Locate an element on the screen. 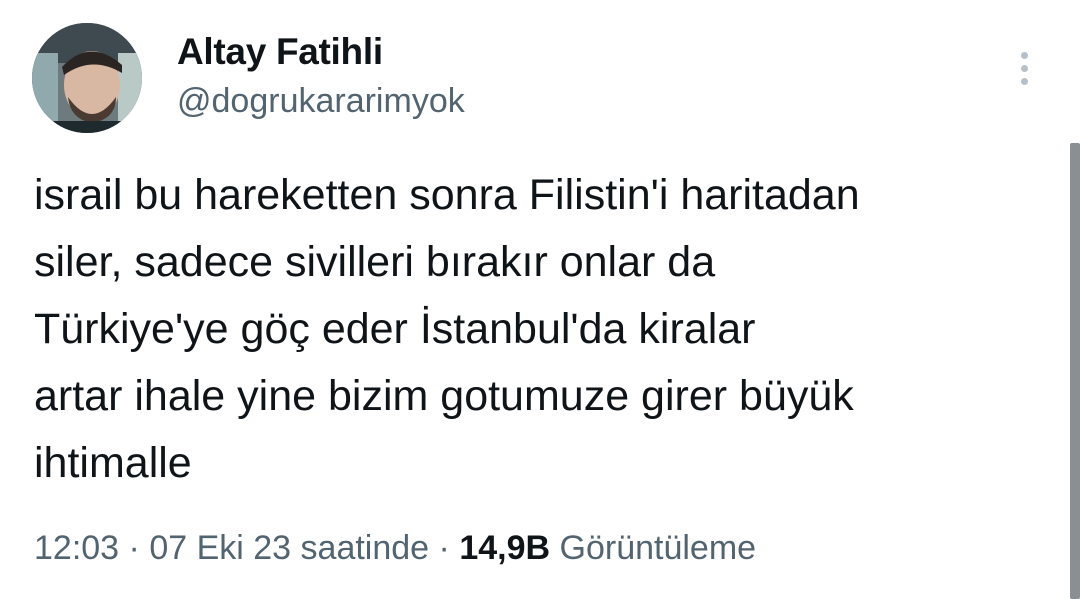 Image resolution: width=1080 pixels, height=599 pixels. avatar is located at coordinates (87, 78).